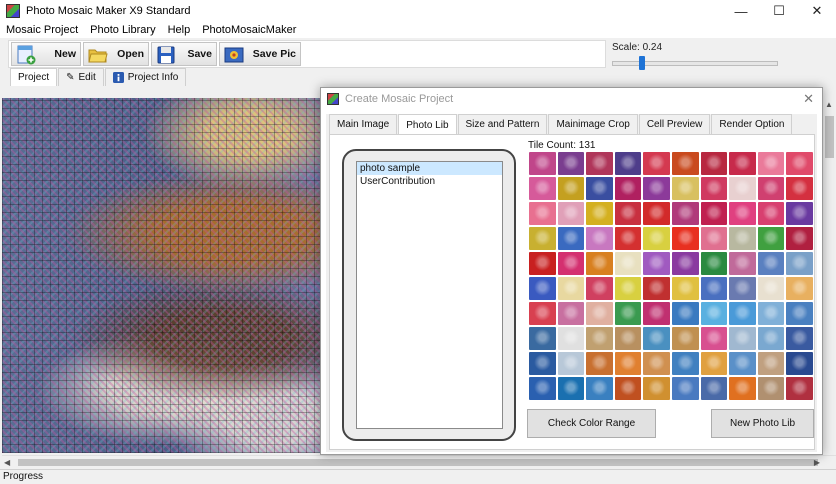 This screenshot has width=836, height=484. I want to click on tab-mainimage-crop: Mainimage Crop, so click(593, 124).